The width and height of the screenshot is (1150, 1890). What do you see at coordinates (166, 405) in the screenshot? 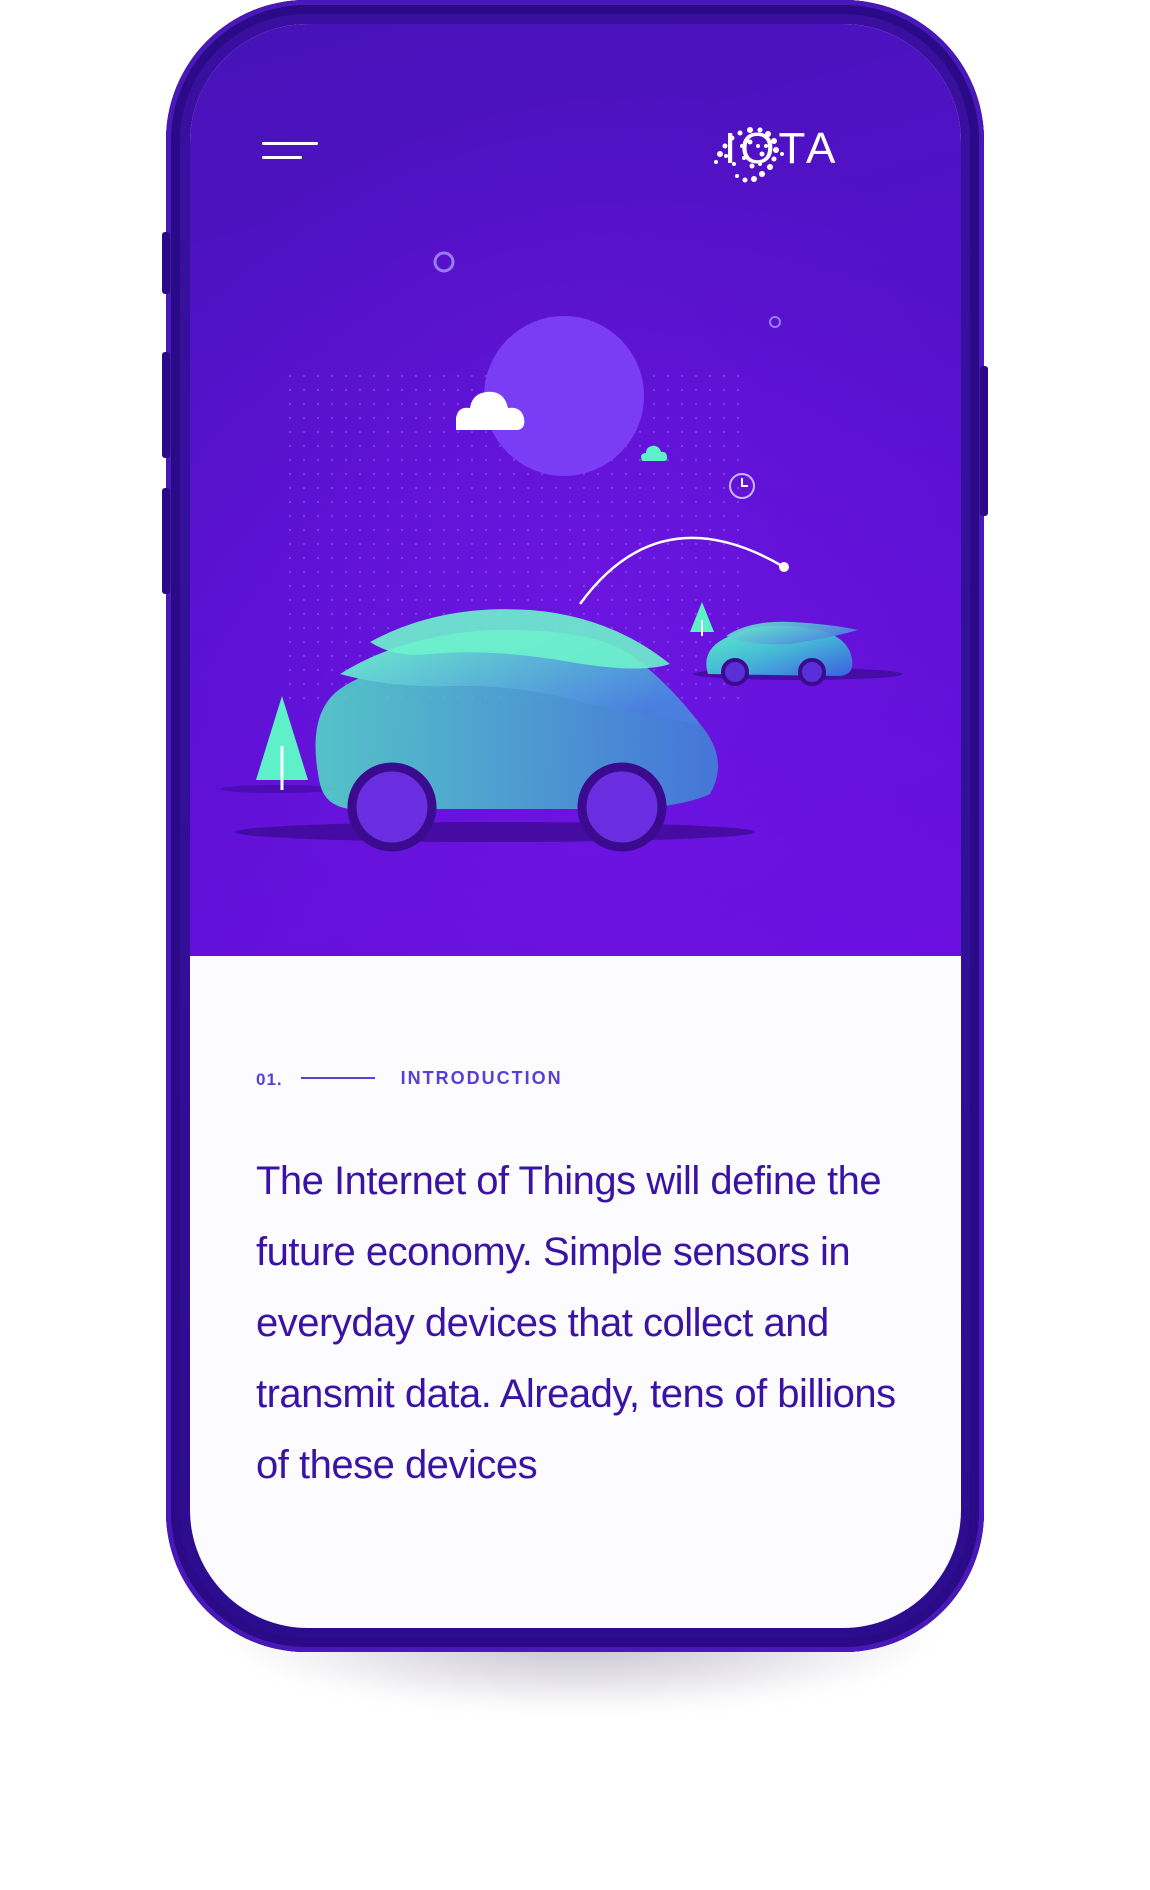
I see `volume-up-button` at bounding box center [166, 405].